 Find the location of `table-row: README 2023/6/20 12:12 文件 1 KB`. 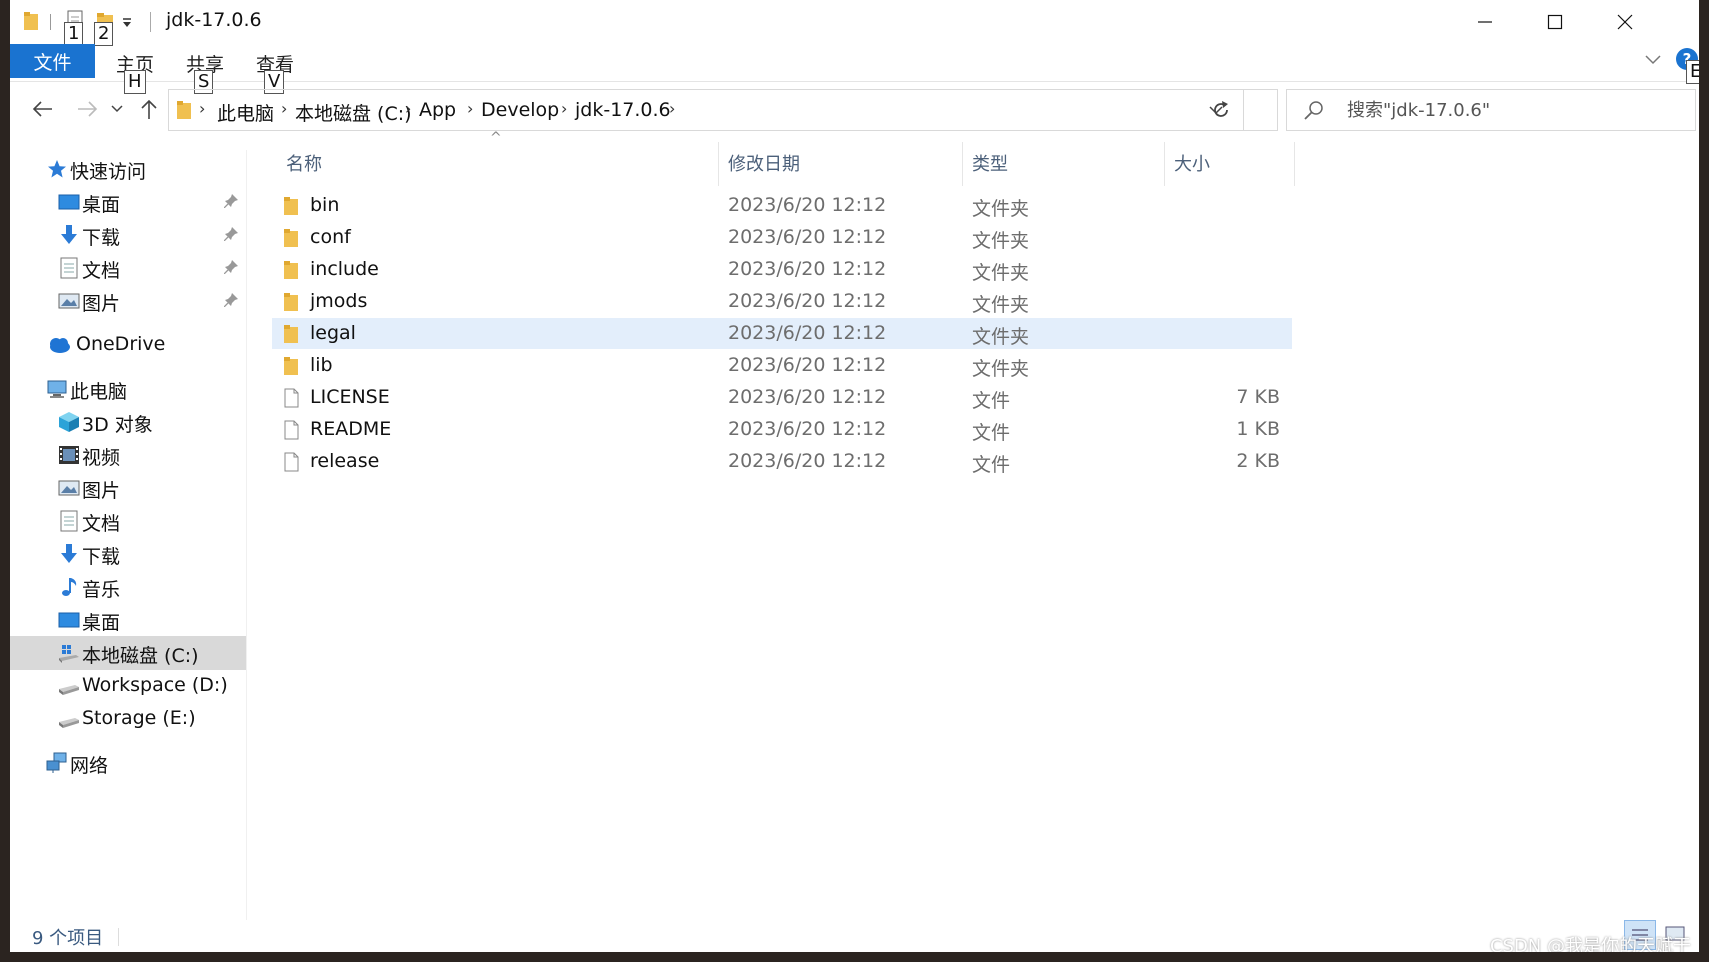

table-row: README 2023/6/20 12:12 文件 1 KB is located at coordinates (782, 429).